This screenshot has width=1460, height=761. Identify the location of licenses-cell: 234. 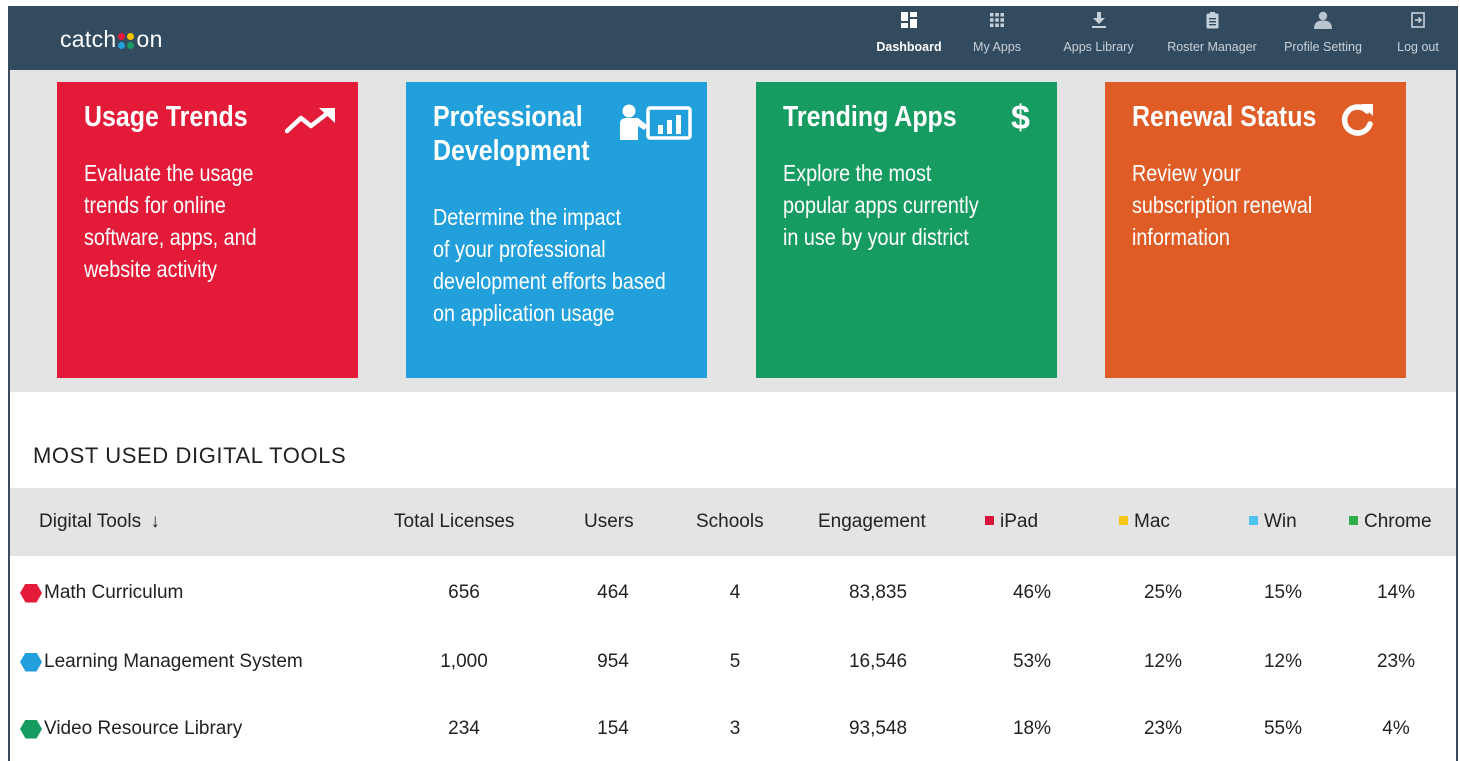
(464, 728).